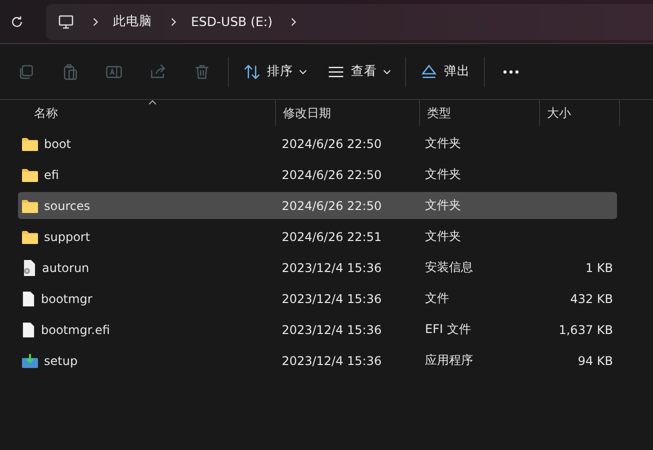 Image resolution: width=653 pixels, height=450 pixels. I want to click on file-row: autorun 2023/12/4 15:36 安装信息 1 KB, so click(317, 267).